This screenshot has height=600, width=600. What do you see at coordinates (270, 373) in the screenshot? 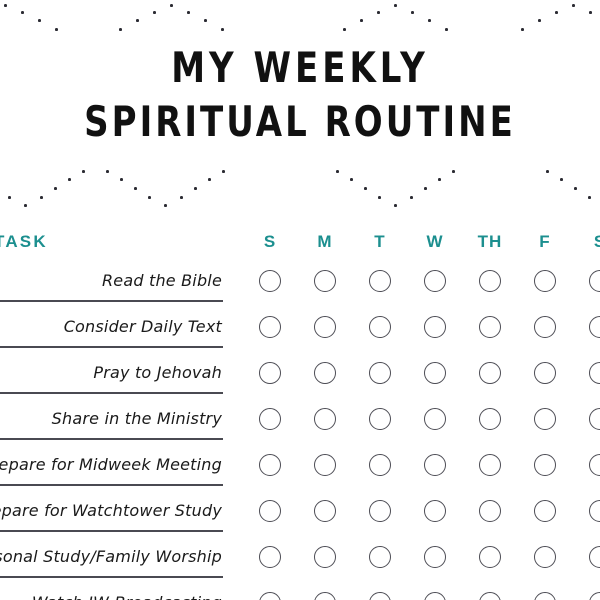
I see `checkbox-circle-r2-c0` at bounding box center [270, 373].